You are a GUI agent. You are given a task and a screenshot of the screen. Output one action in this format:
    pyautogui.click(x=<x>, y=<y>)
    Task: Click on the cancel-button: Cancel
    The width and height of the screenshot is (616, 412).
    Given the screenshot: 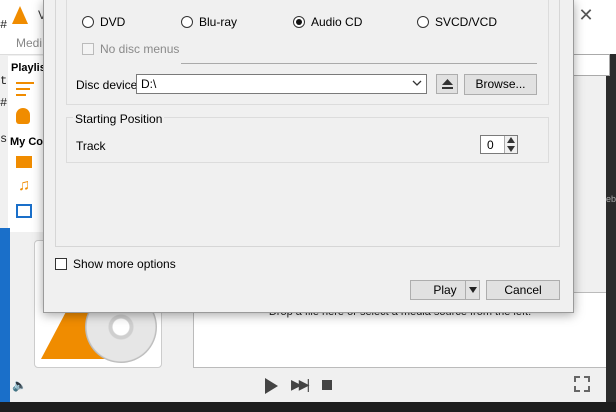 What is the action you would take?
    pyautogui.click(x=523, y=290)
    